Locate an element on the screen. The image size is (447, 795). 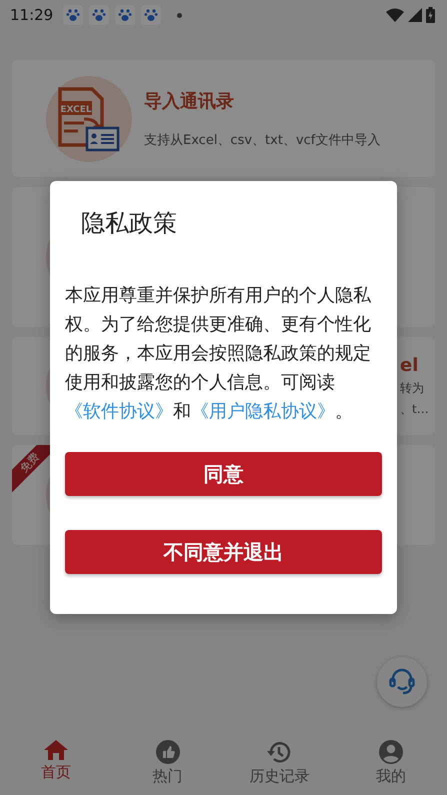
dialog-button: 同意 is located at coordinates (223, 474).